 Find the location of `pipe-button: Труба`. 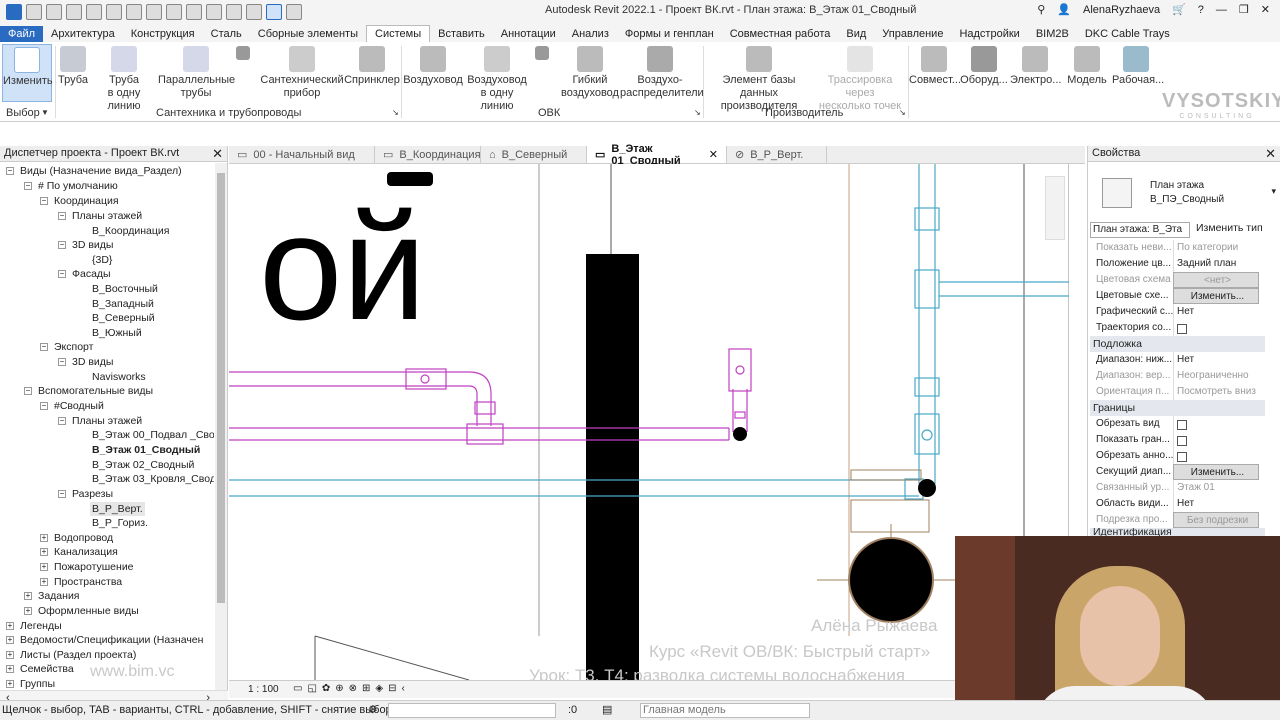

pipe-button: Труба is located at coordinates (73, 65).